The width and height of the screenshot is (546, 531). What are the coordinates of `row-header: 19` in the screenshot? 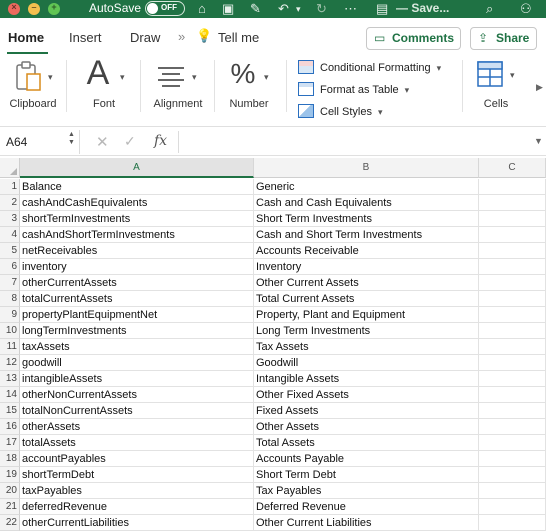 It's located at (10, 475).